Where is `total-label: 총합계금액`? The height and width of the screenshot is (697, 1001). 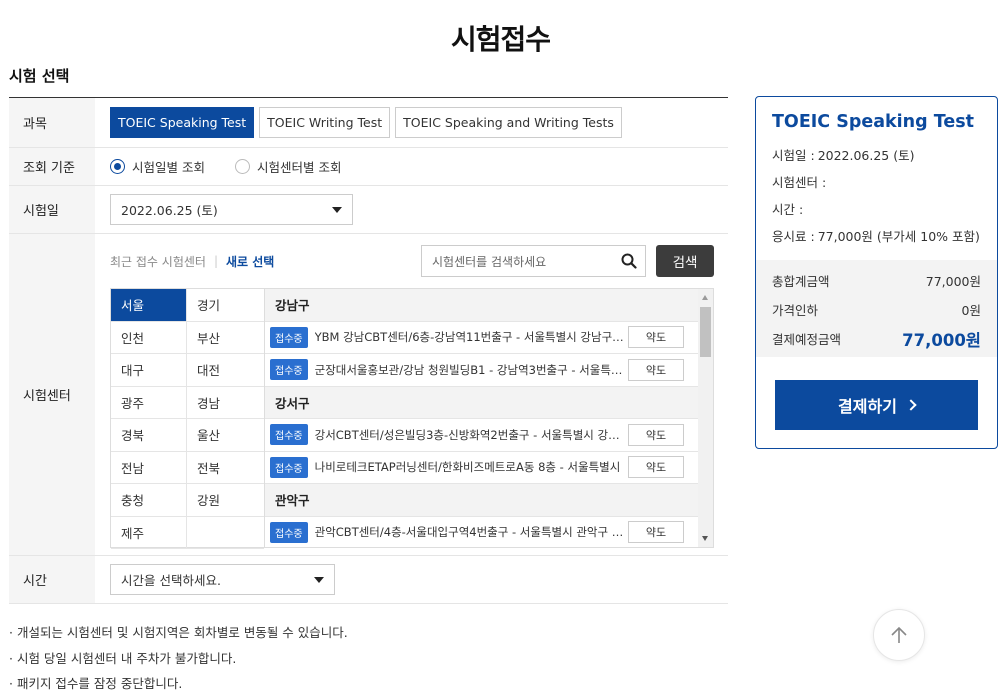 total-label: 총합계금액 is located at coordinates (801, 281).